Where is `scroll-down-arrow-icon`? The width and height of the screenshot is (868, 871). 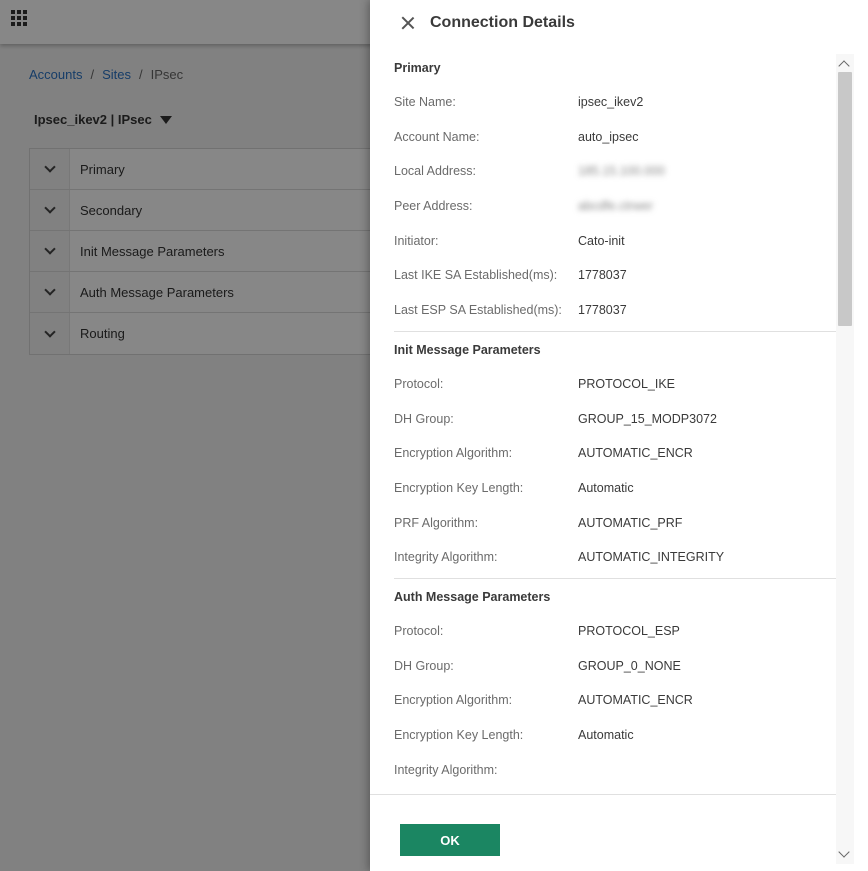
scroll-down-arrow-icon is located at coordinates (844, 852).